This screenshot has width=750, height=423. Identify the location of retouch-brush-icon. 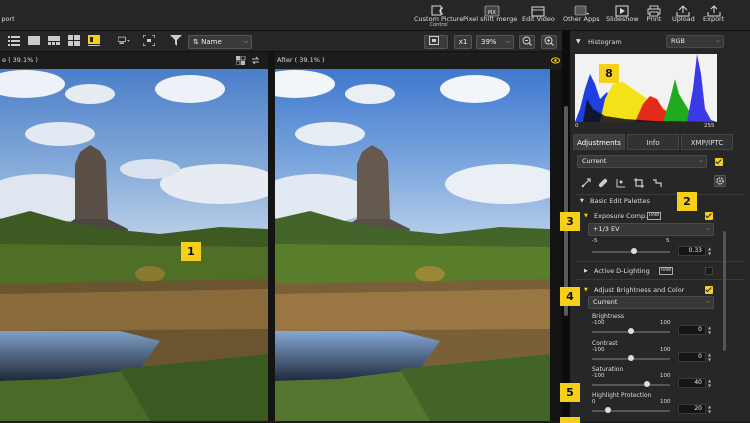
(603, 183).